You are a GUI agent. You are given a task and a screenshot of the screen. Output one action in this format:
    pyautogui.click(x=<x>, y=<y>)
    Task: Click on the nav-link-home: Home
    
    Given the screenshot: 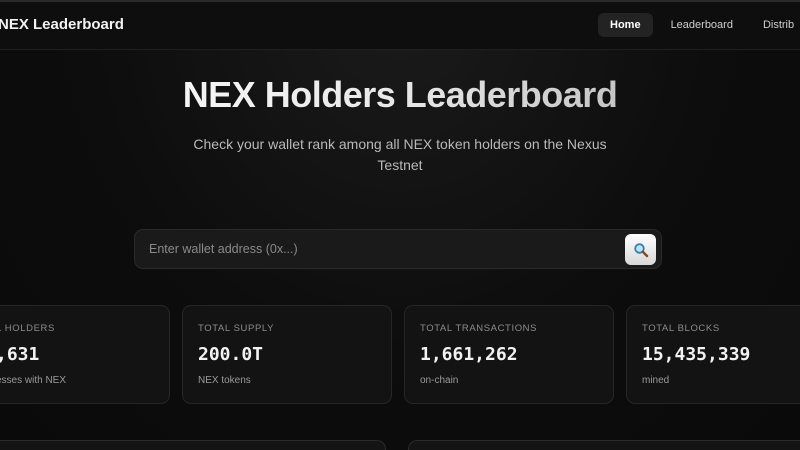 What is the action you would take?
    pyautogui.click(x=625, y=25)
    